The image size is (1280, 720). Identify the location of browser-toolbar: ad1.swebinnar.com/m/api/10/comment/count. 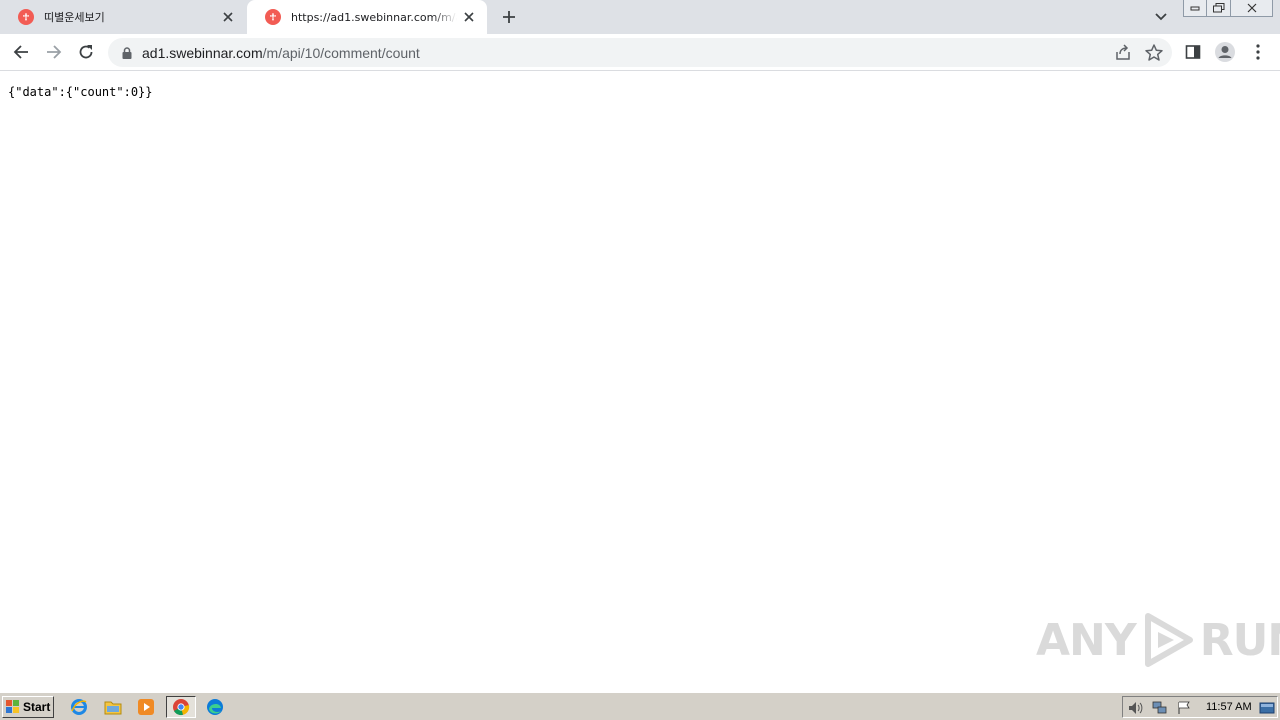
(640, 52).